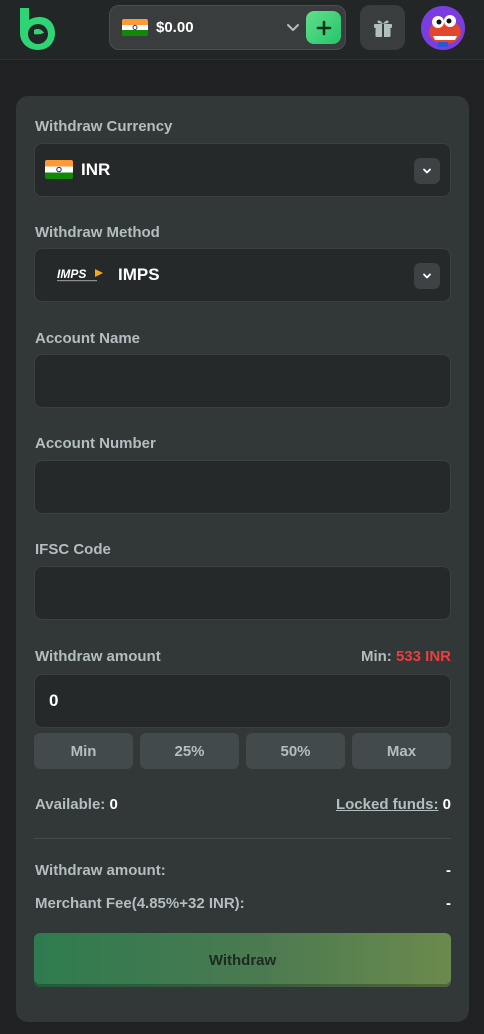  Describe the element at coordinates (242, 751) in the screenshot. I see `quick-amount-buttons: Min 25% 50% Max` at that location.